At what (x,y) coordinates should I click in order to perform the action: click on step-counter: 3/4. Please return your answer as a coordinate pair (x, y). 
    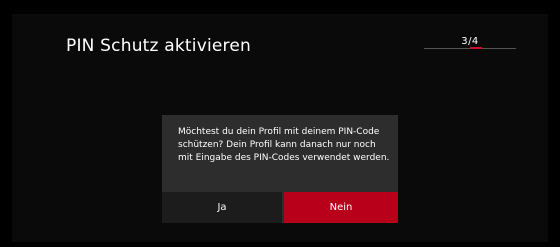
    Looking at the image, I should click on (470, 41).